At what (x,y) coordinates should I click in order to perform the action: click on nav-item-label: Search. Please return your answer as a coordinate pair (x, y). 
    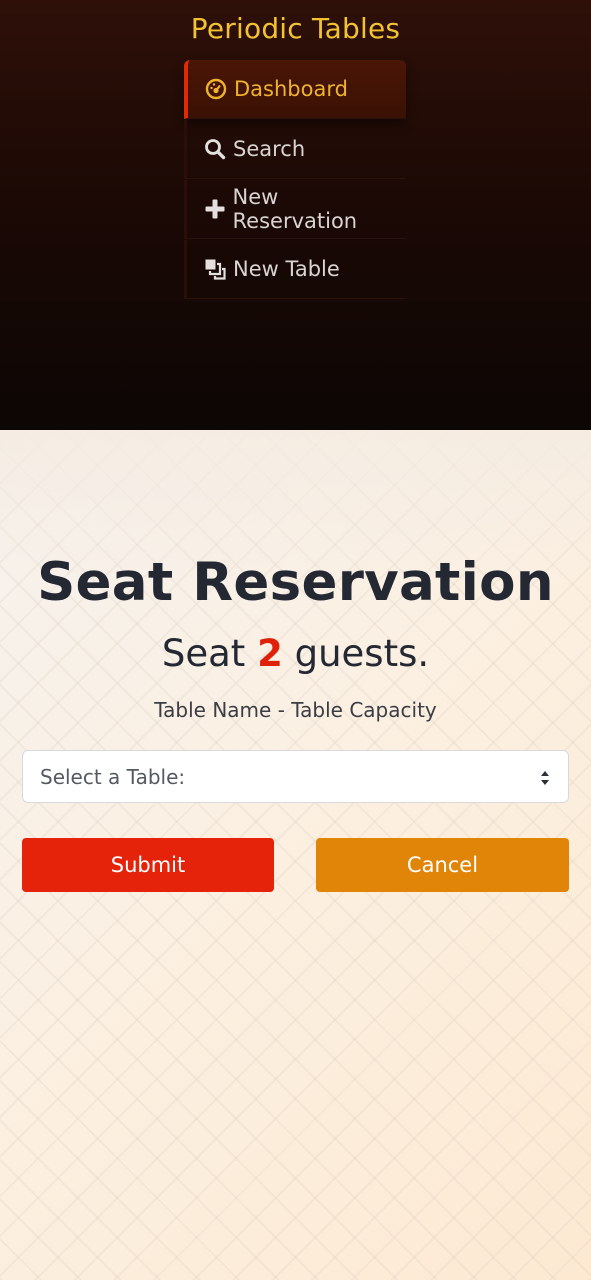
    Looking at the image, I should click on (269, 149).